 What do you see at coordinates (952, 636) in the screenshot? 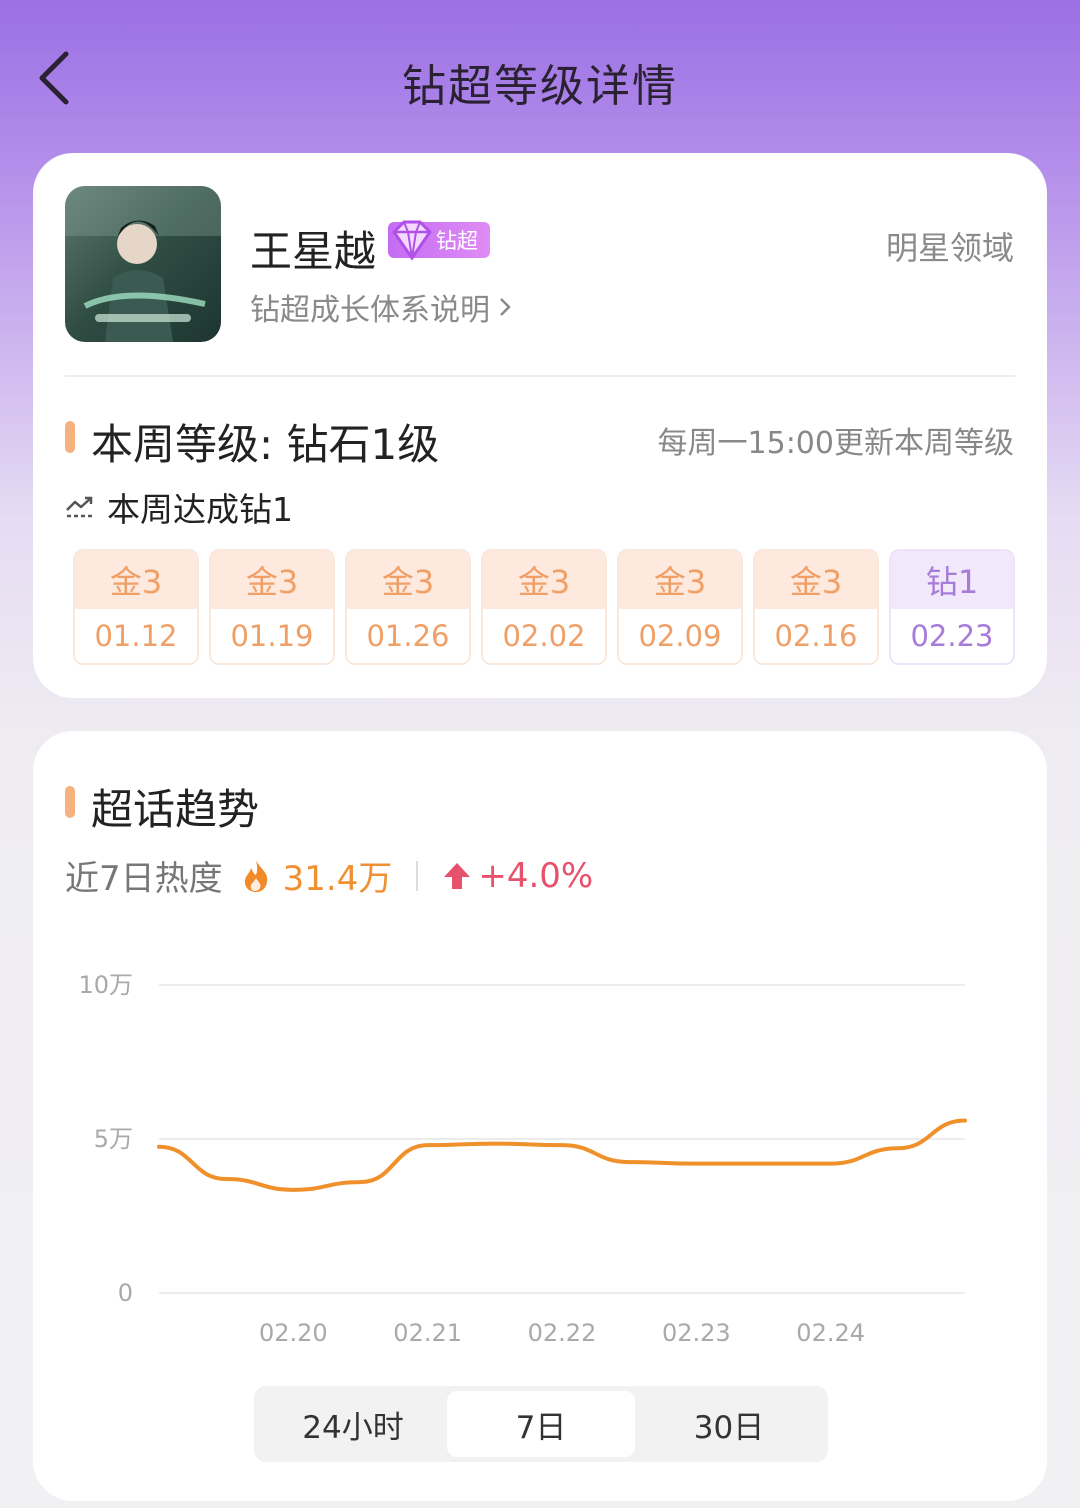
I see `week-date: 02.23` at bounding box center [952, 636].